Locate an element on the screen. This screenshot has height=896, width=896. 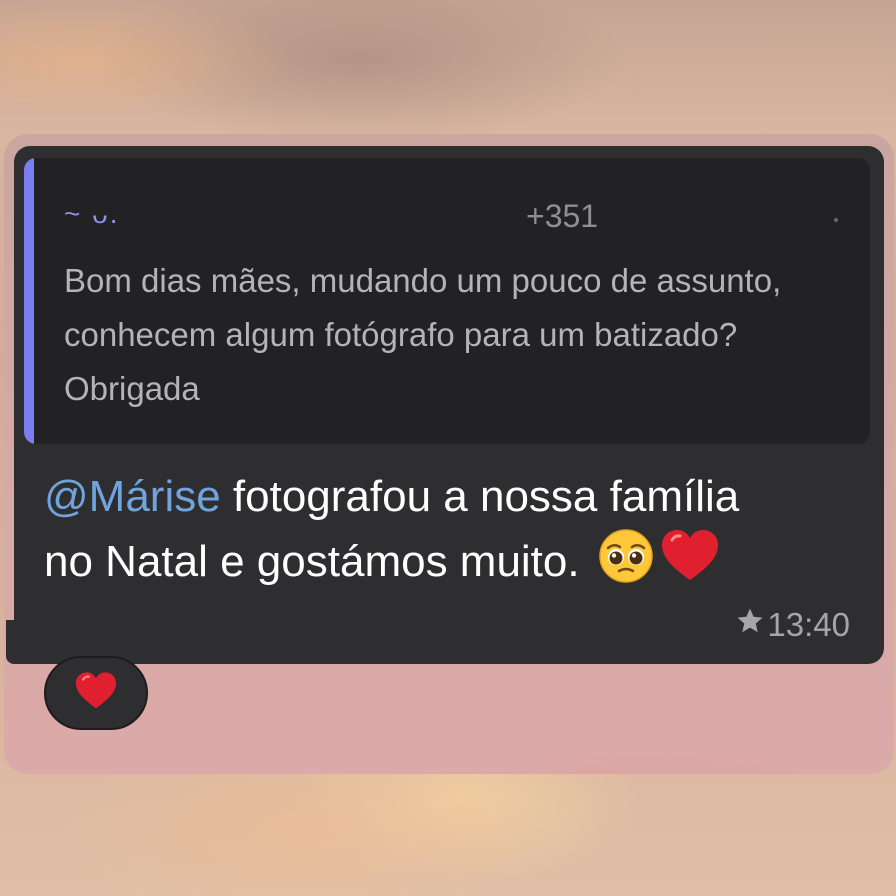
quoted-author-phone: +351 is located at coordinates (562, 216).